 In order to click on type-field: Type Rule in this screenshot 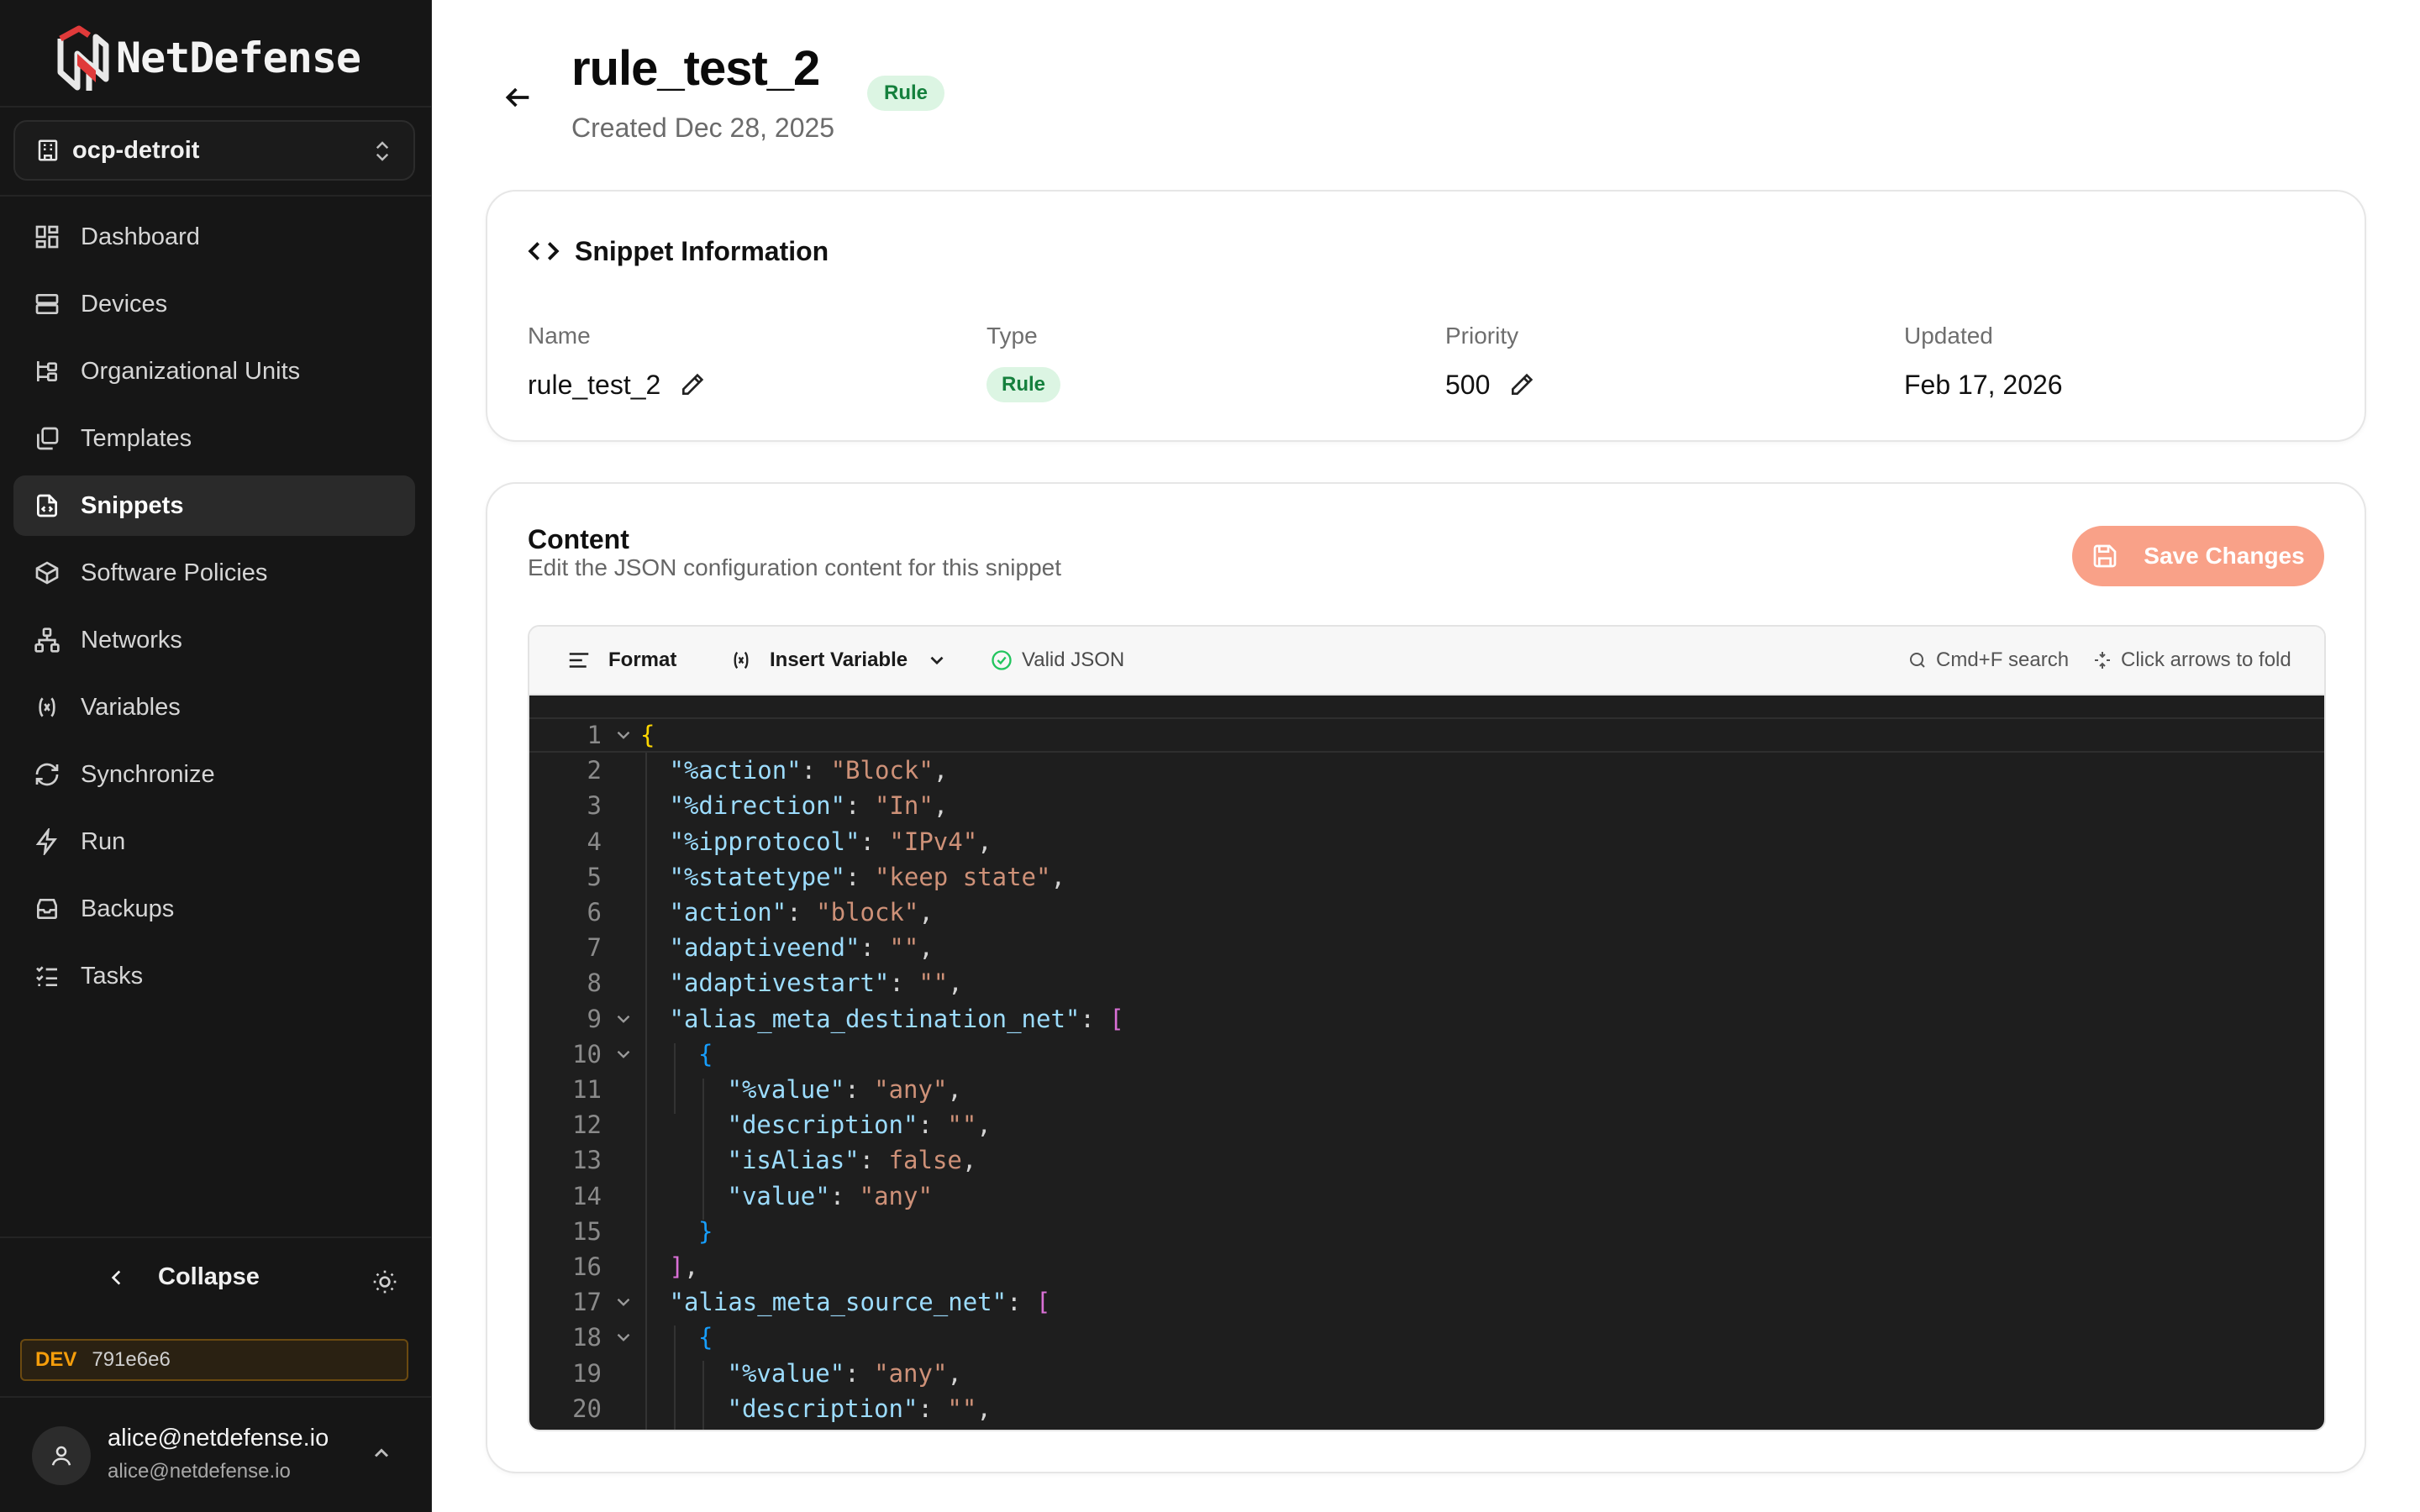, I will do `click(1023, 363)`.